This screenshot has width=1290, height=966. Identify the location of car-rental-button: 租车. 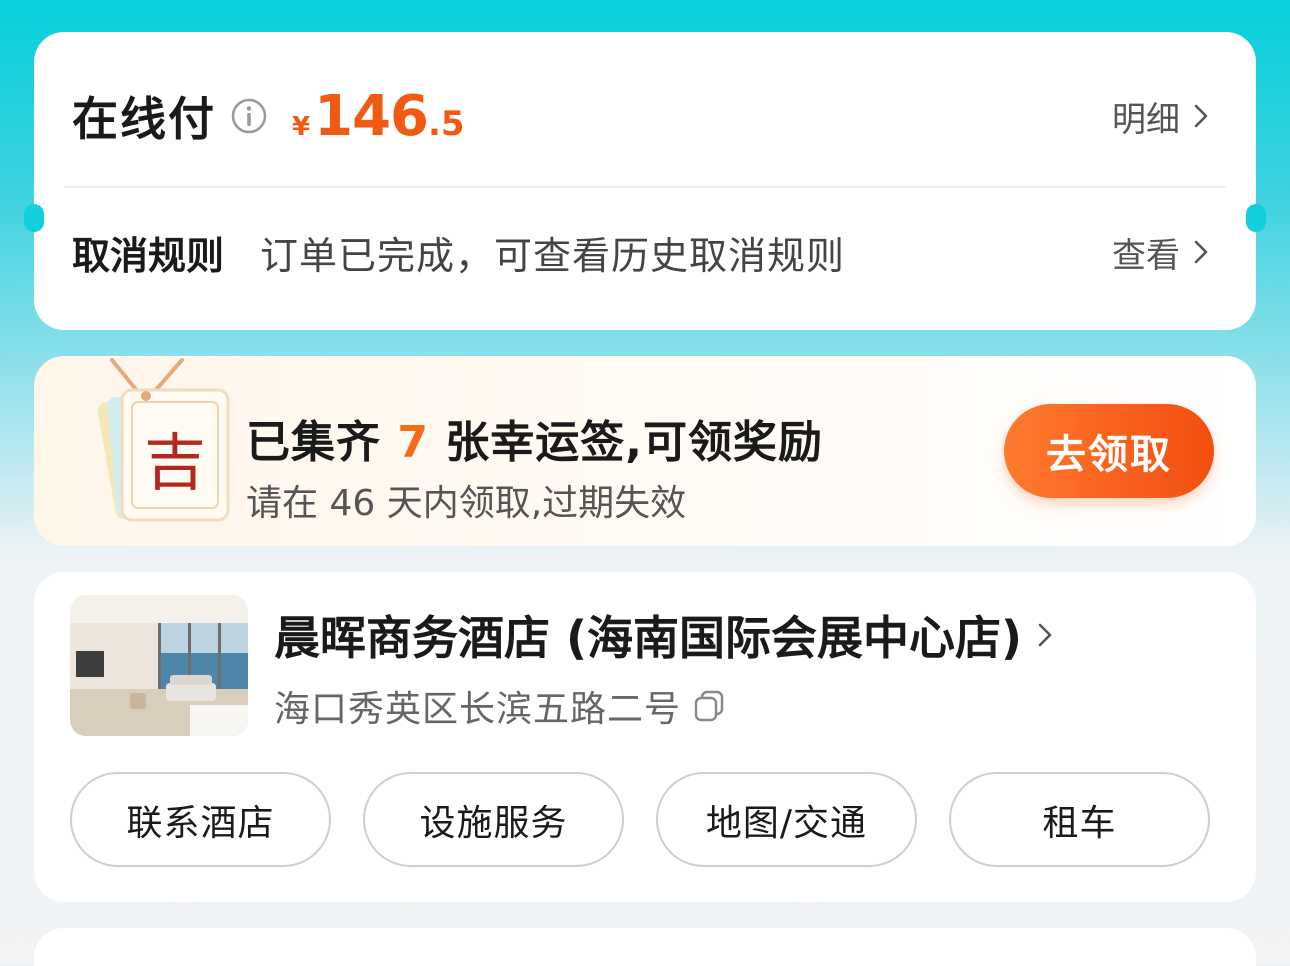
(1079, 819).